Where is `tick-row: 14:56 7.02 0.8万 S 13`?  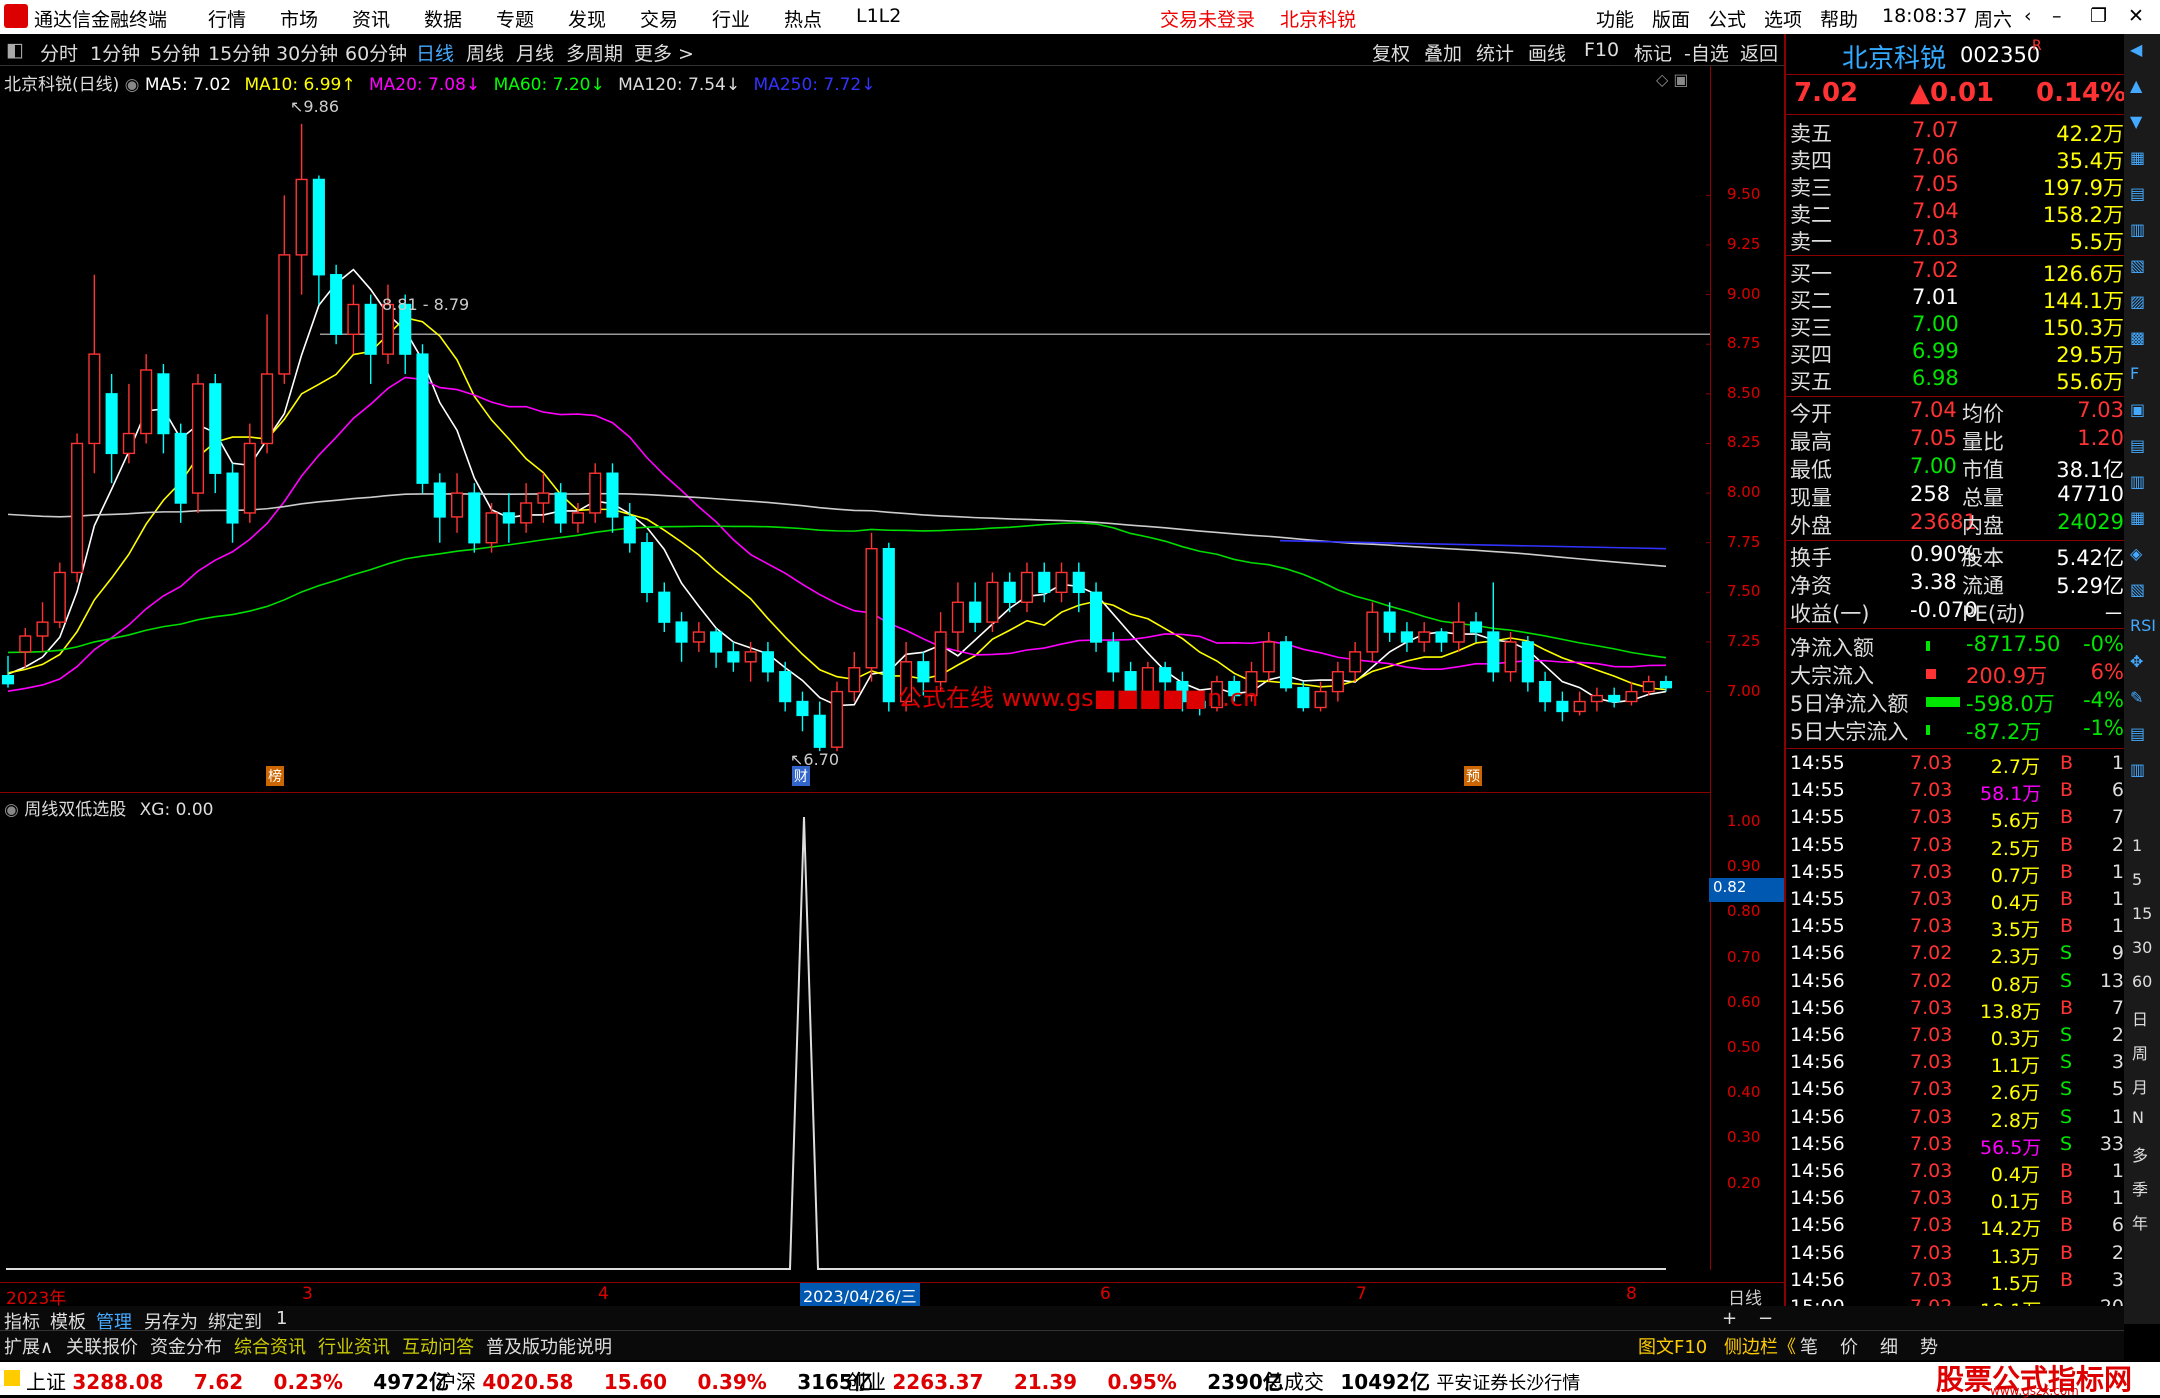
tick-row: 14:56 7.02 0.8万 S 13 is located at coordinates (1957, 983).